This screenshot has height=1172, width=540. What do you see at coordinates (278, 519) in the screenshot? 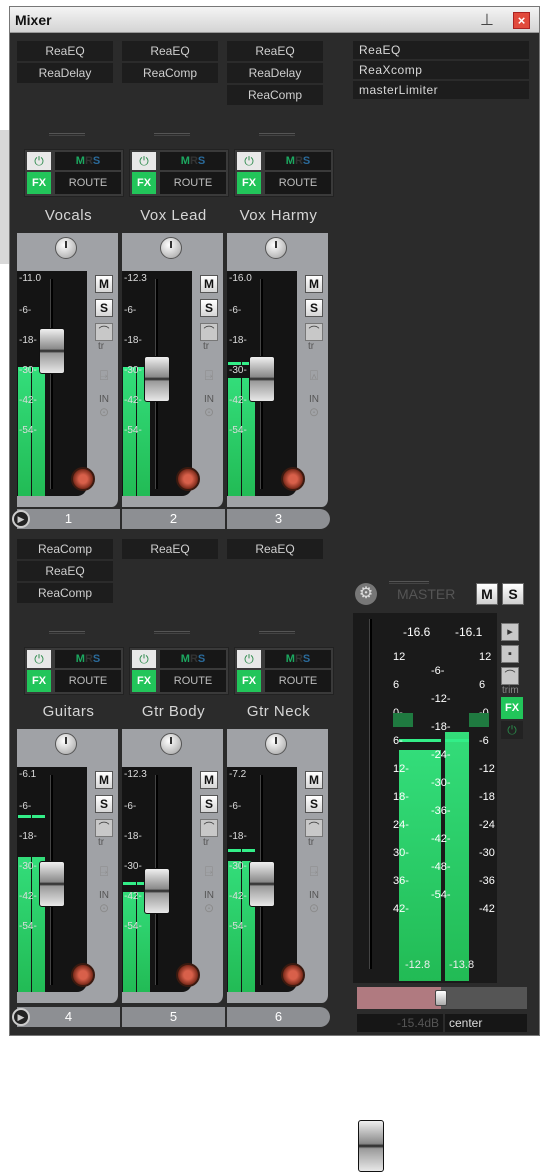
I see `track-number: 3` at bounding box center [278, 519].